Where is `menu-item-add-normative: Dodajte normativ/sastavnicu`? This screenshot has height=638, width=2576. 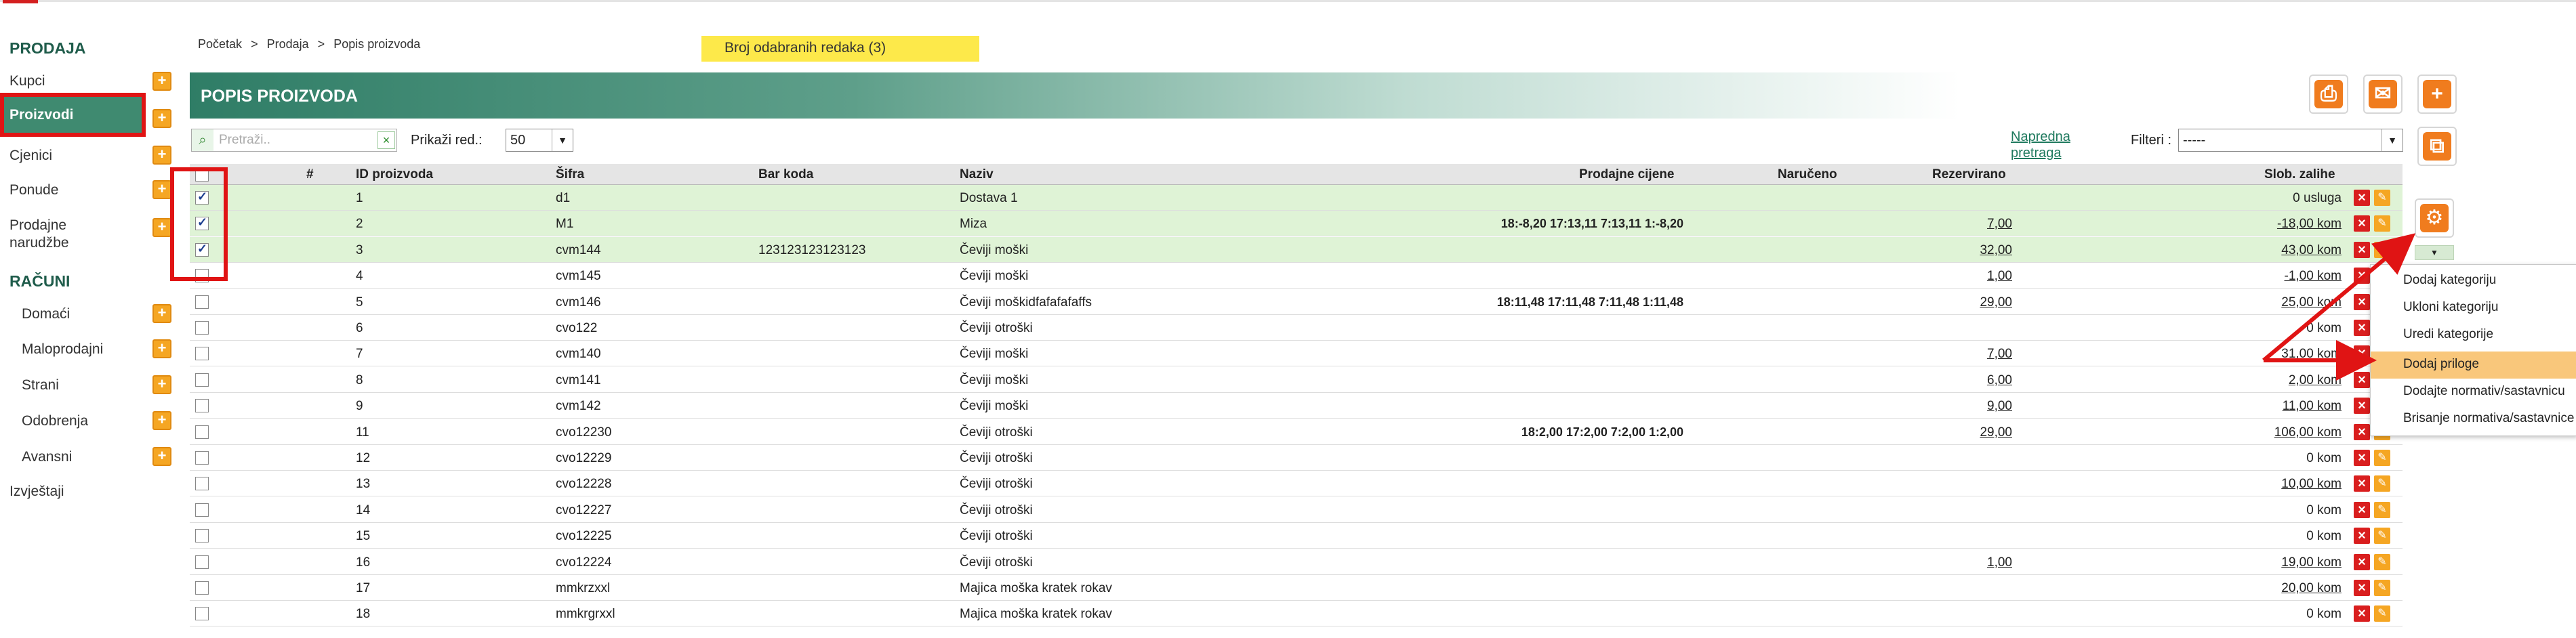
menu-item-add-normative: Dodajte normativ/sastavnicu is located at coordinates (2474, 392).